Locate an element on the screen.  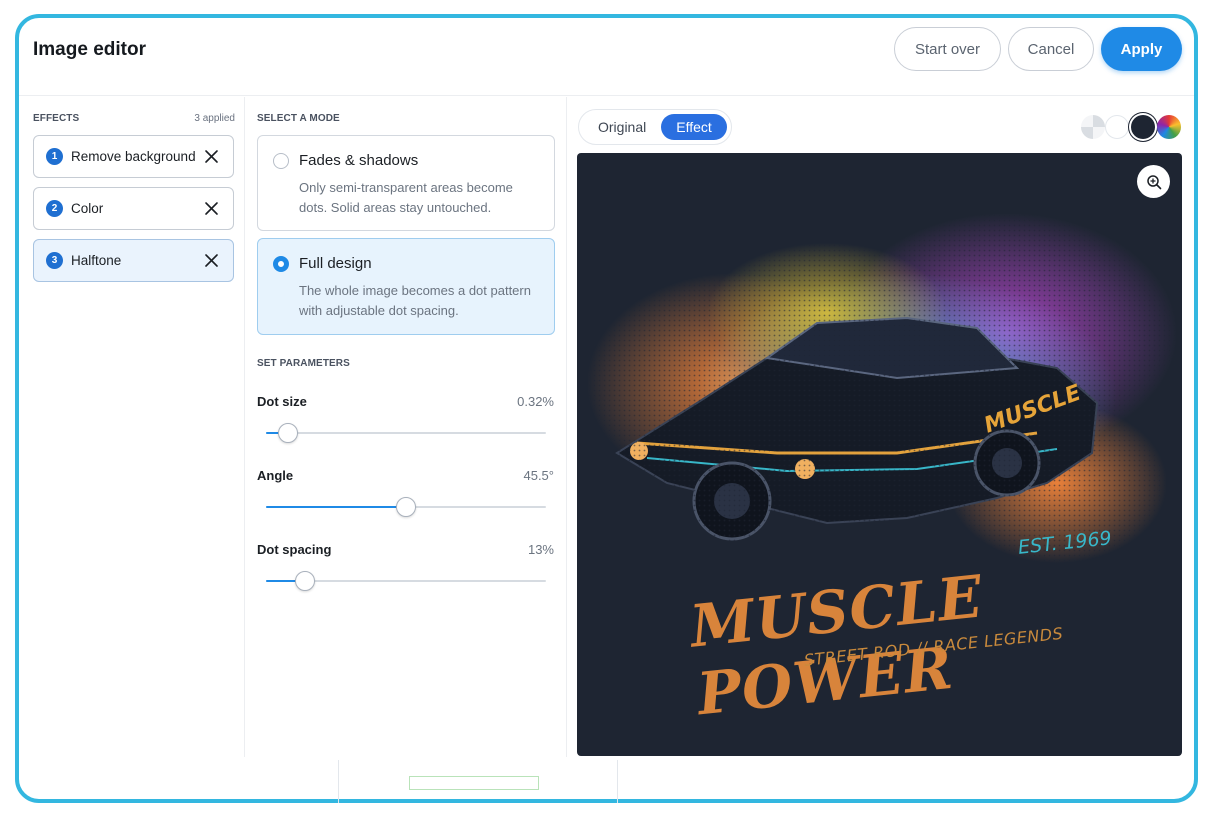
effect-number-badge: 3 is located at coordinates (54, 260).